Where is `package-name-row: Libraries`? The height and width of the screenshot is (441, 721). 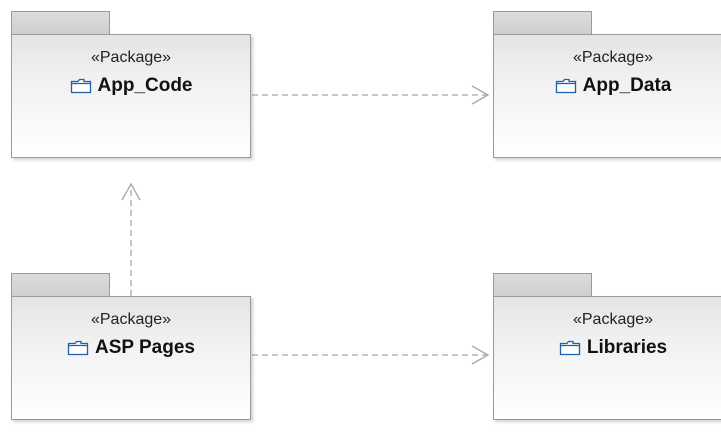
package-name-row: Libraries is located at coordinates (607, 348).